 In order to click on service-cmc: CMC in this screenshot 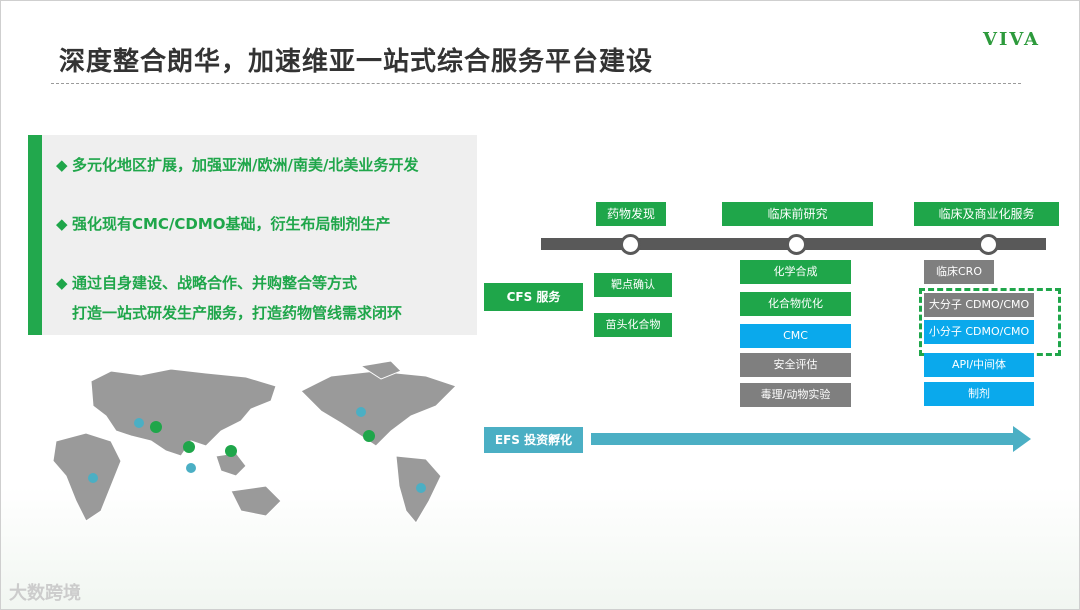, I will do `click(795, 336)`.